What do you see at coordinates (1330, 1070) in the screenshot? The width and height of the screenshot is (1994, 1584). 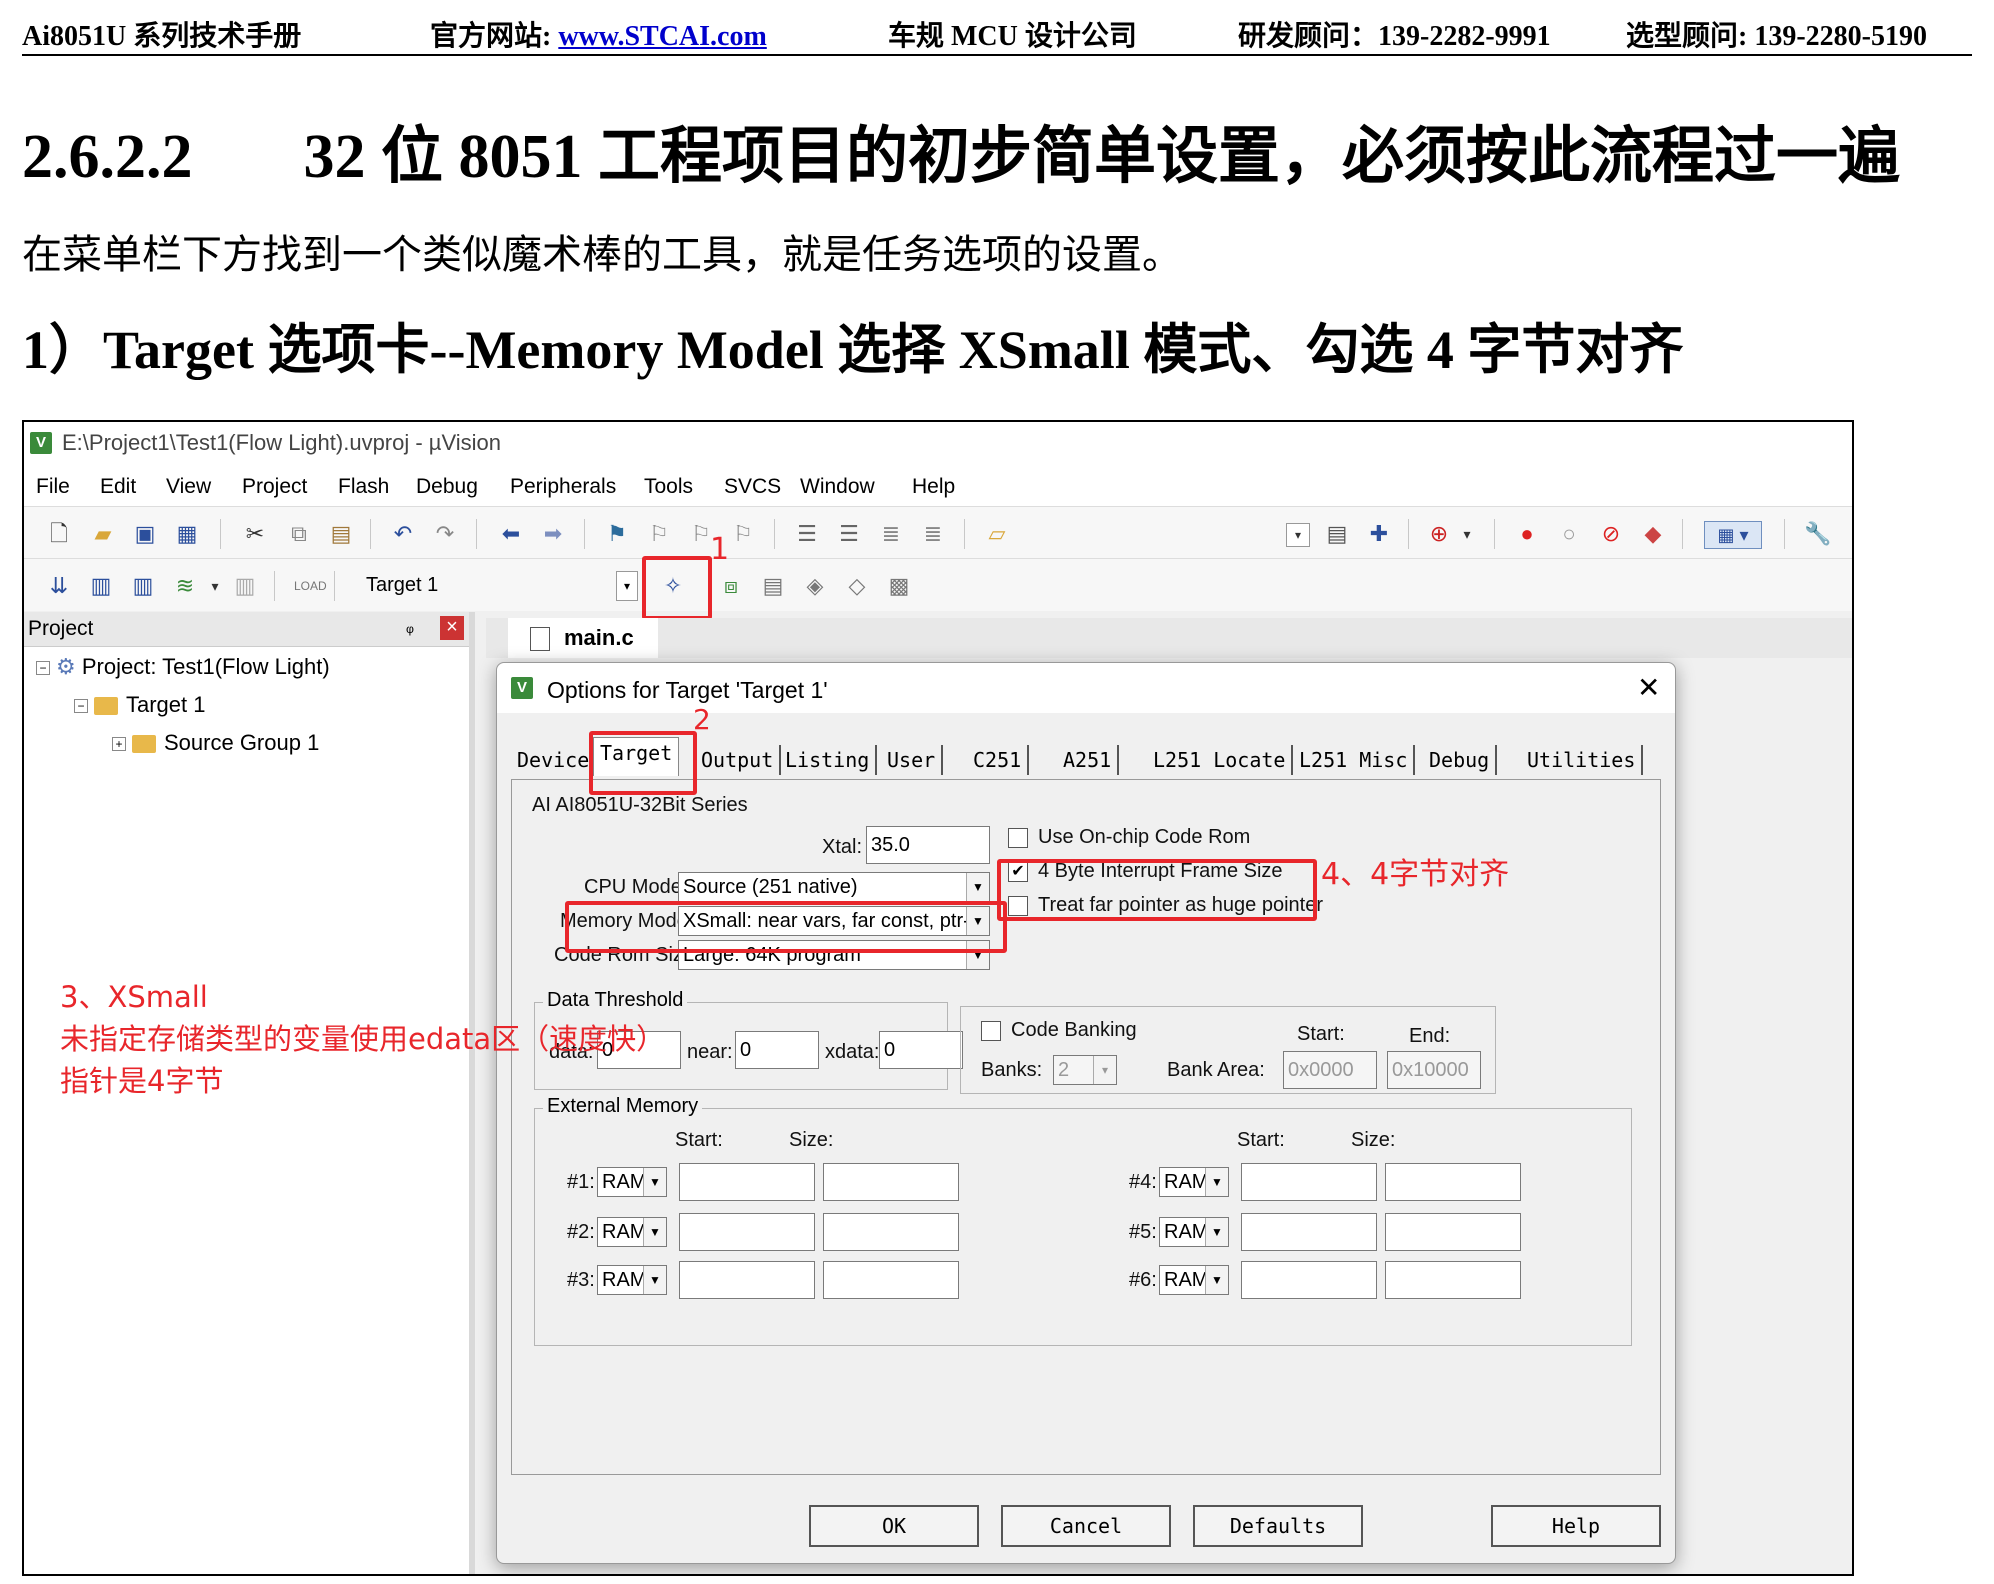 I see `bank-start-input: 0x0000` at bounding box center [1330, 1070].